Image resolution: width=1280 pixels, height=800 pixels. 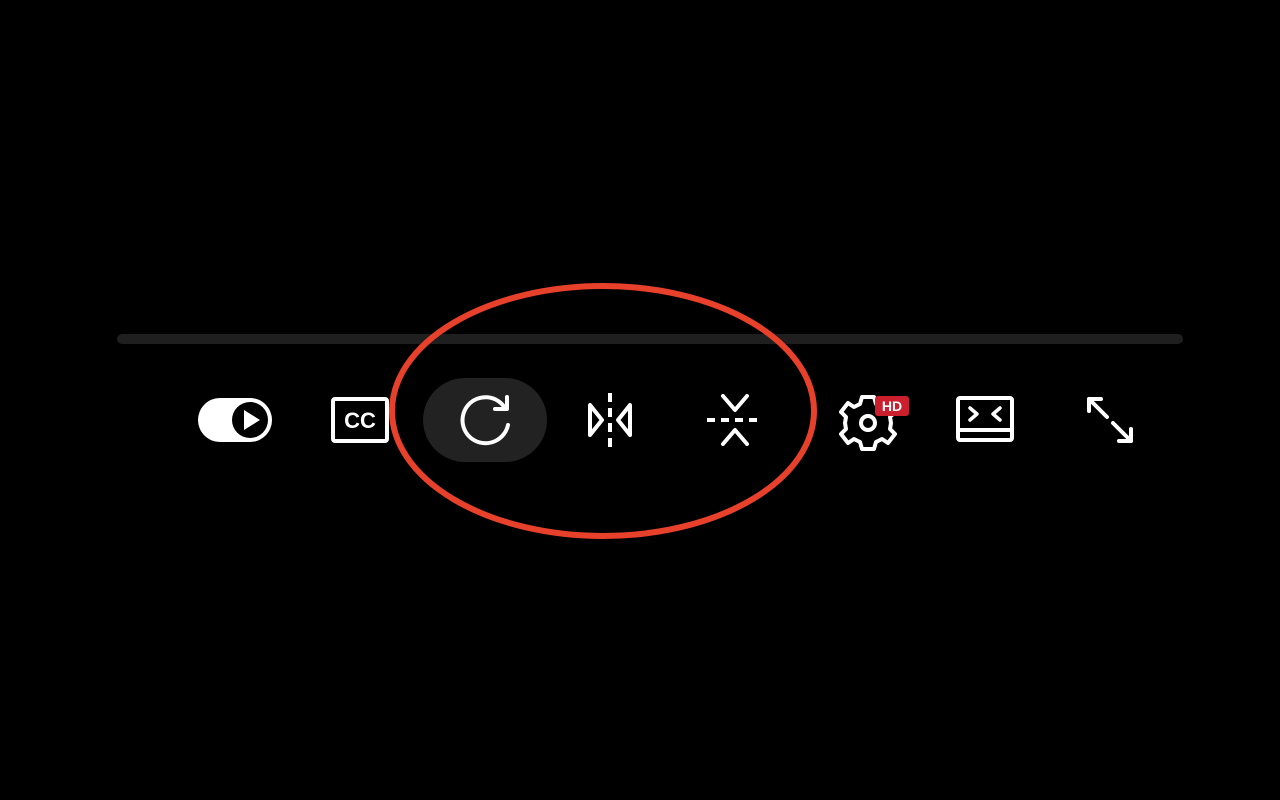 I want to click on collapse-vertical-icon, so click(x=735, y=420).